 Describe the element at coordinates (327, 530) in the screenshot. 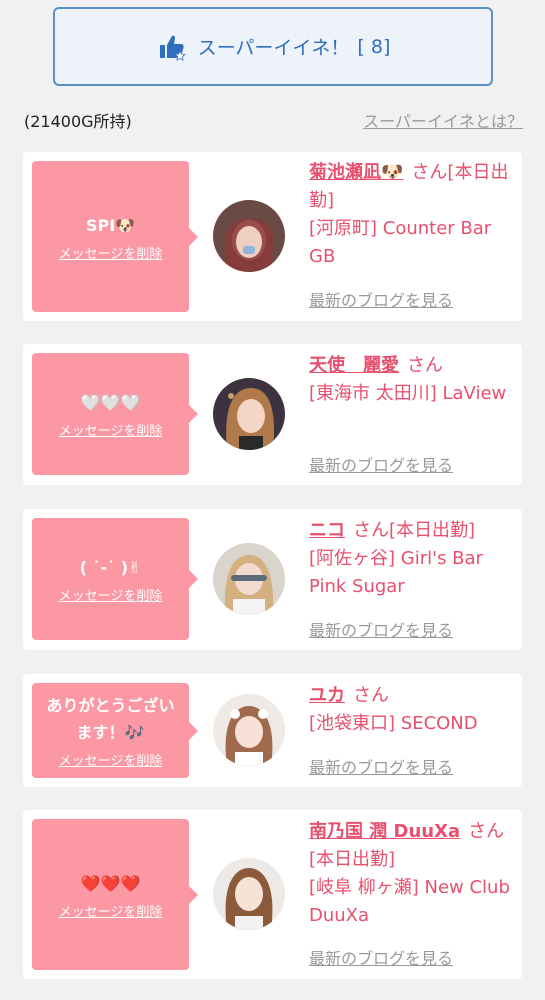

I see `cast-name-link: ニコ` at that location.